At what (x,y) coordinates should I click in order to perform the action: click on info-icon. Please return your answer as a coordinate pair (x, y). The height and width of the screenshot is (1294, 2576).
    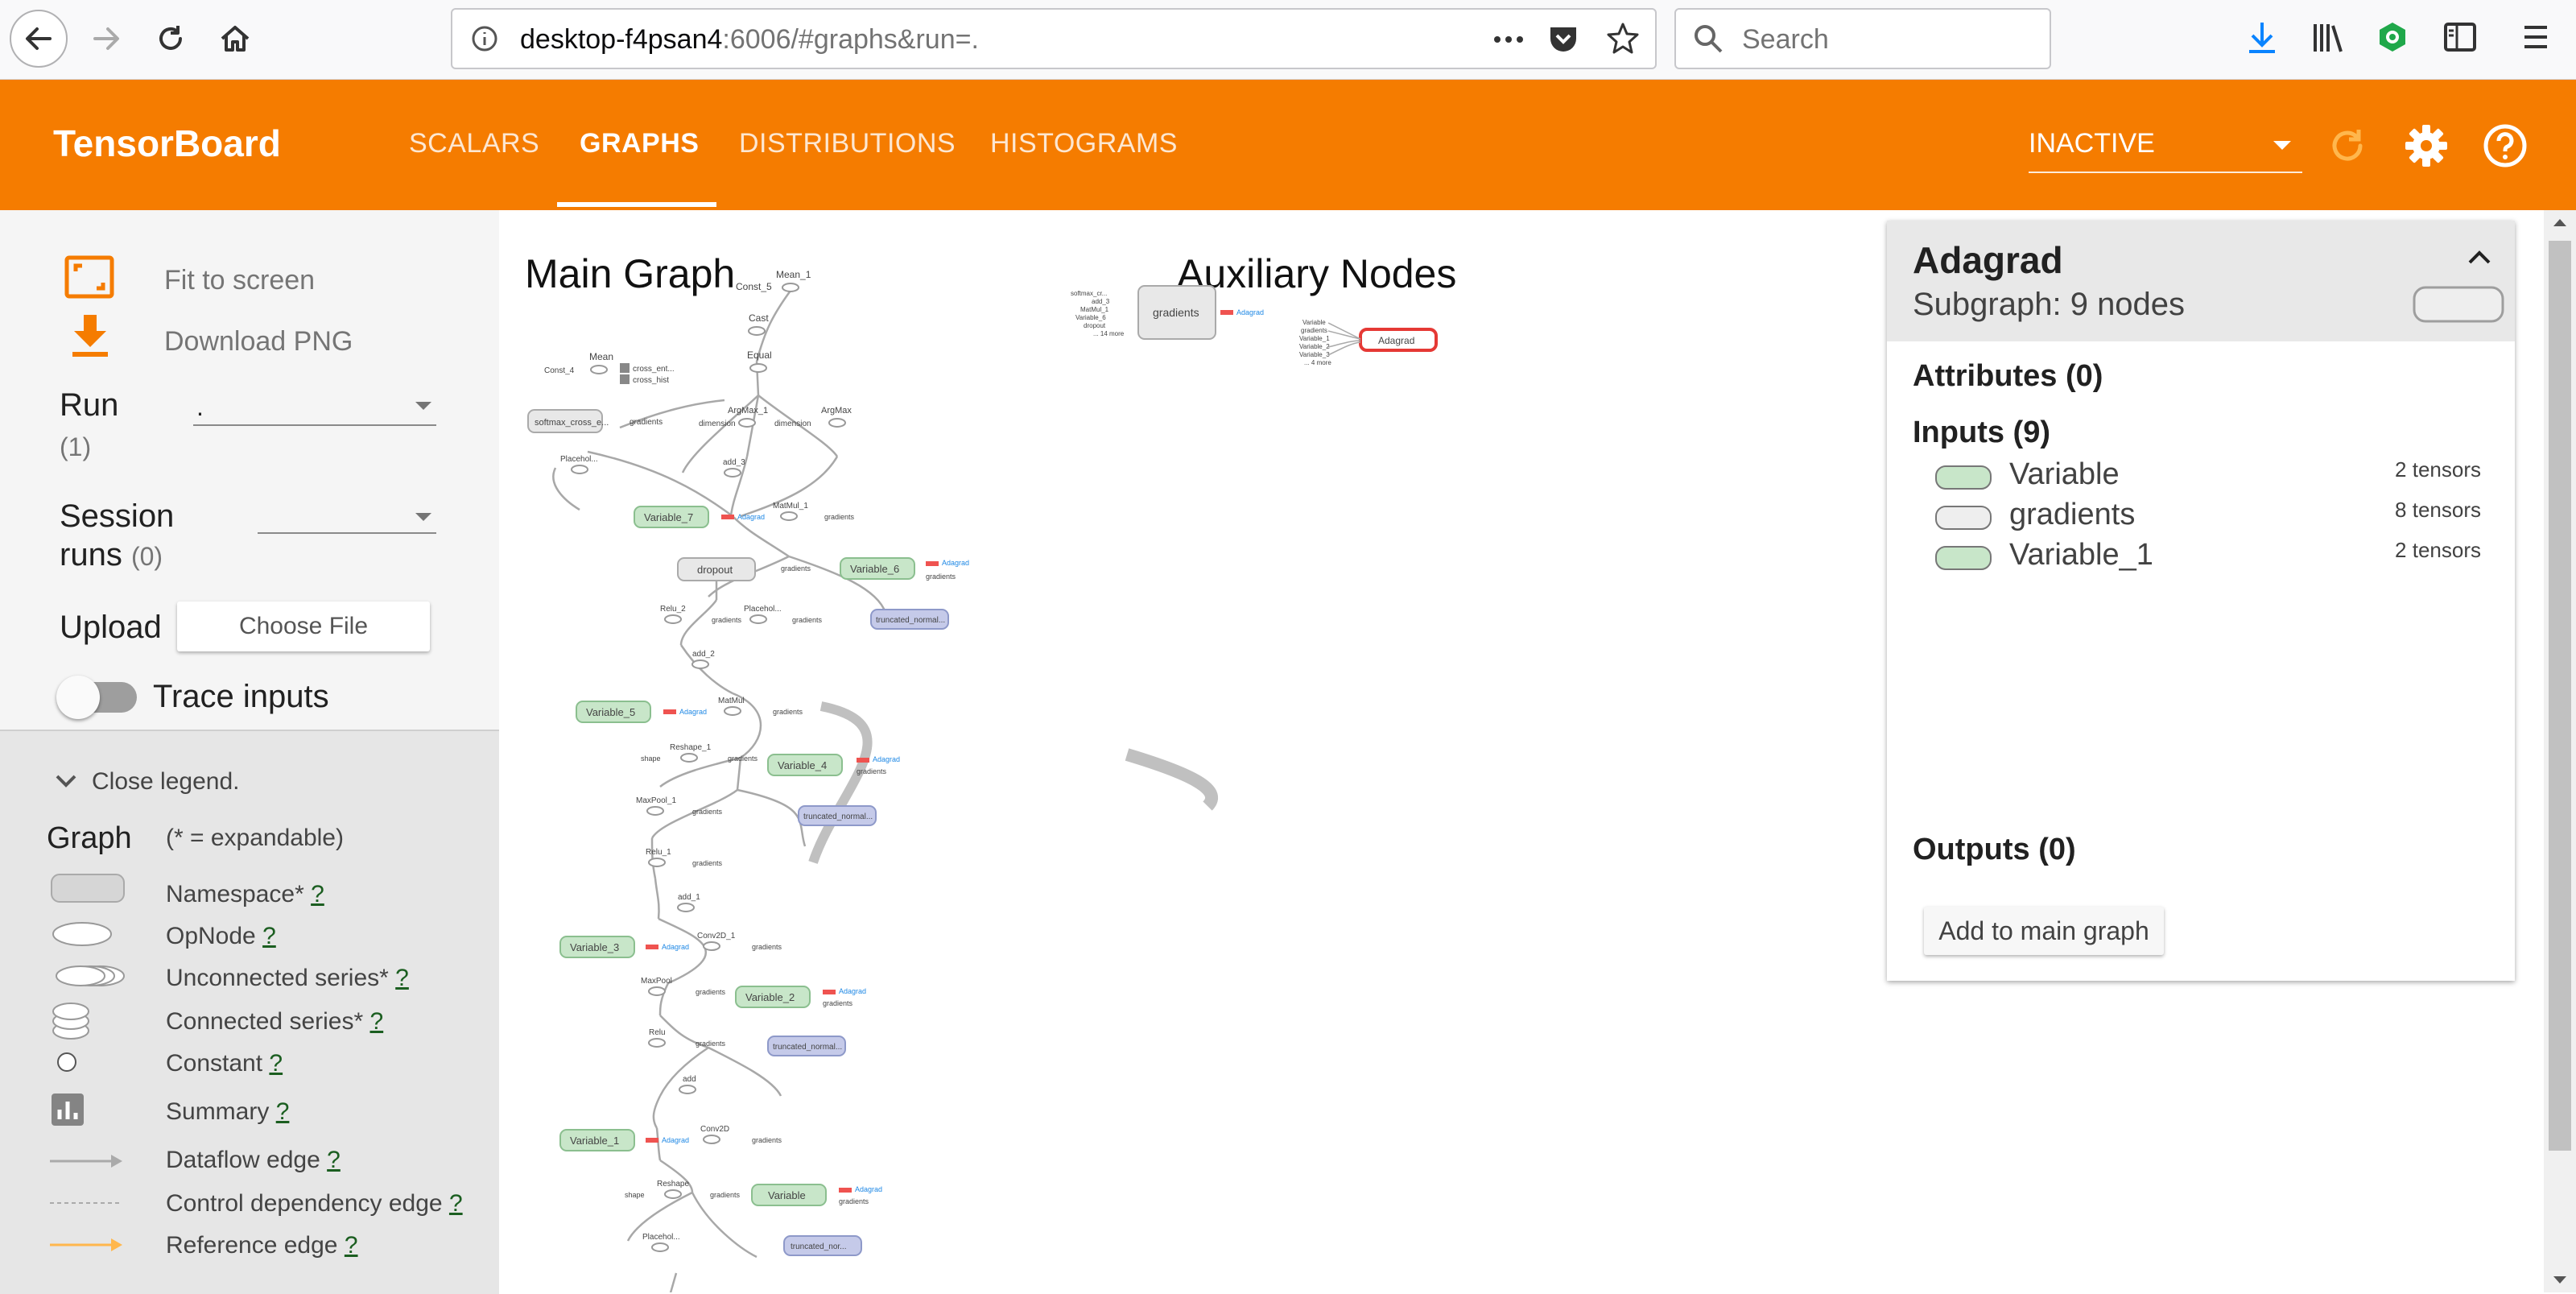
    Looking at the image, I should click on (484, 38).